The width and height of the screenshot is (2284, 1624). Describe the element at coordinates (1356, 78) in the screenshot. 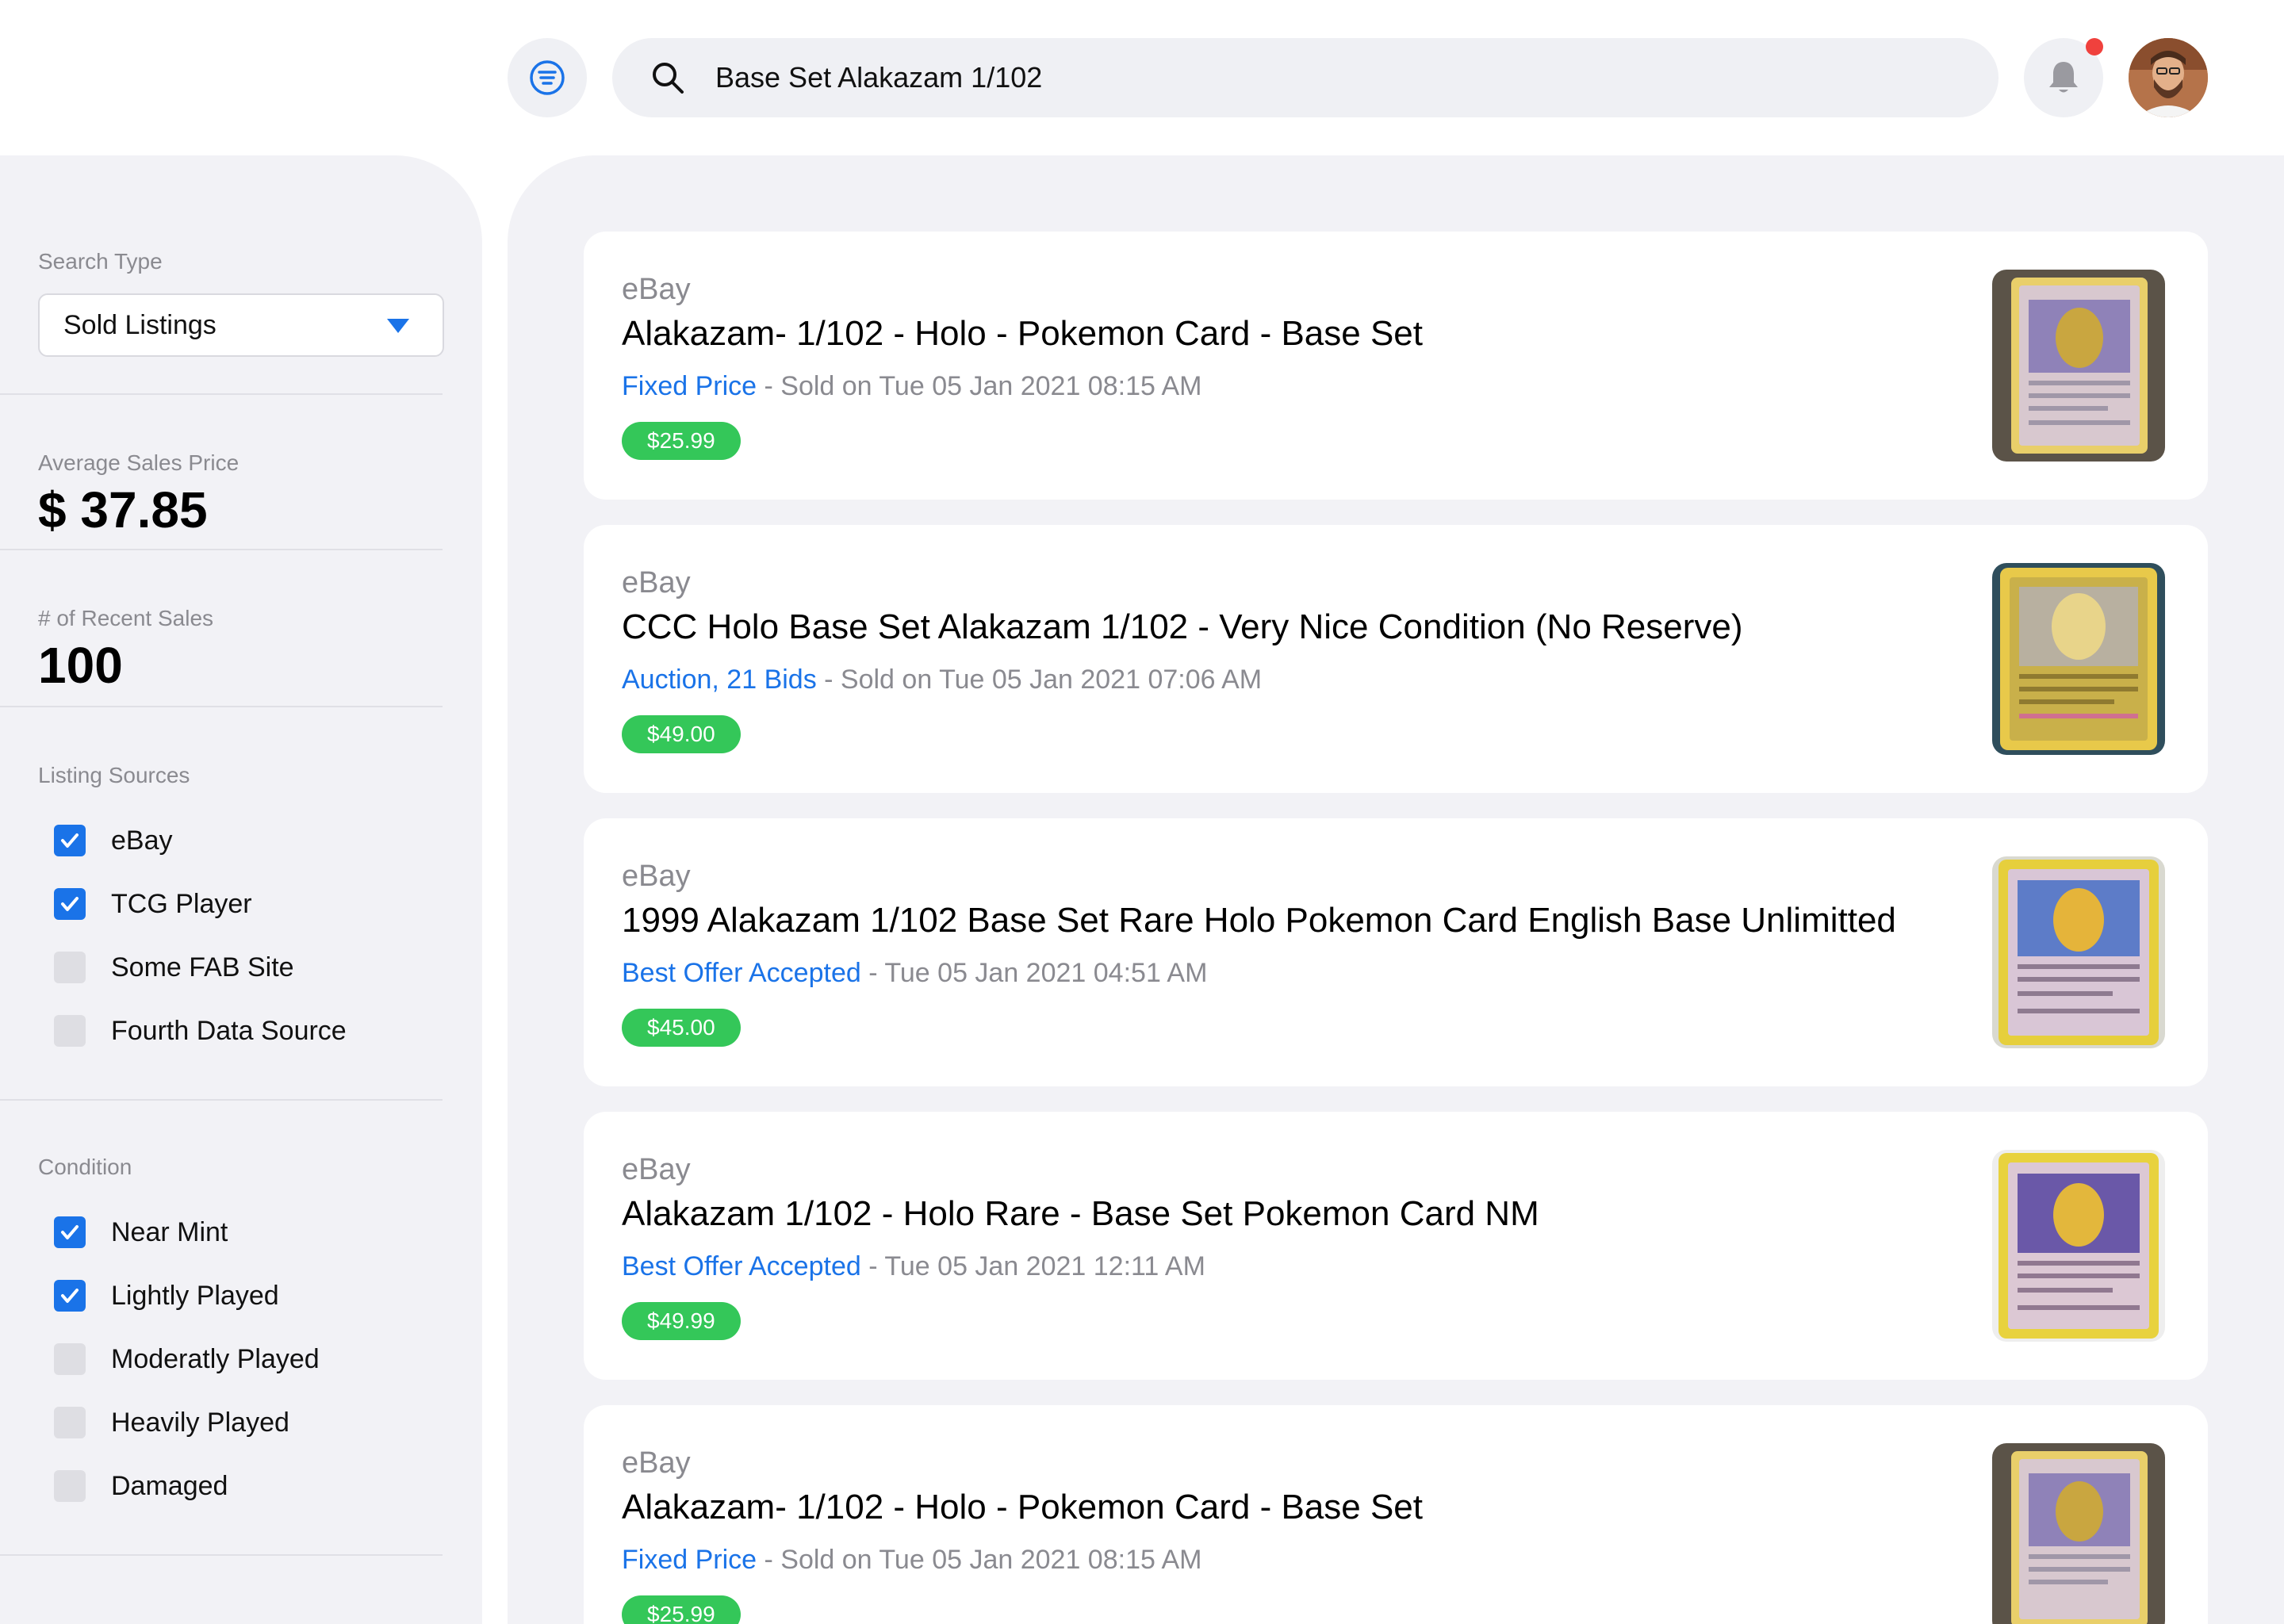

I see `search-input` at that location.